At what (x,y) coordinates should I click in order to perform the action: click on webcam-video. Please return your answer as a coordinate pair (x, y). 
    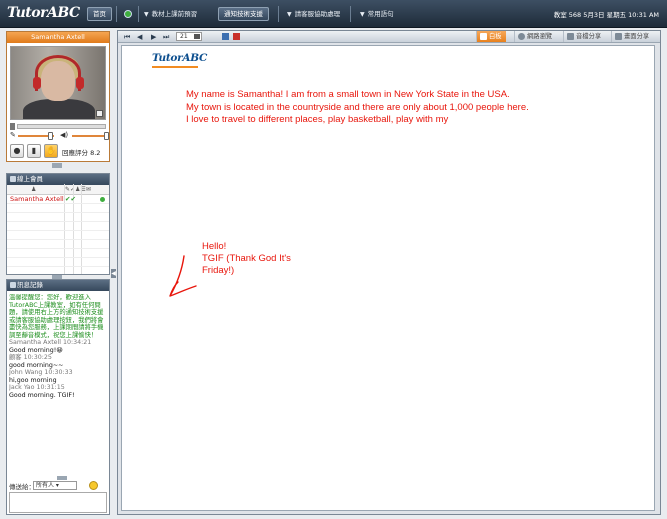
    Looking at the image, I should click on (58, 83).